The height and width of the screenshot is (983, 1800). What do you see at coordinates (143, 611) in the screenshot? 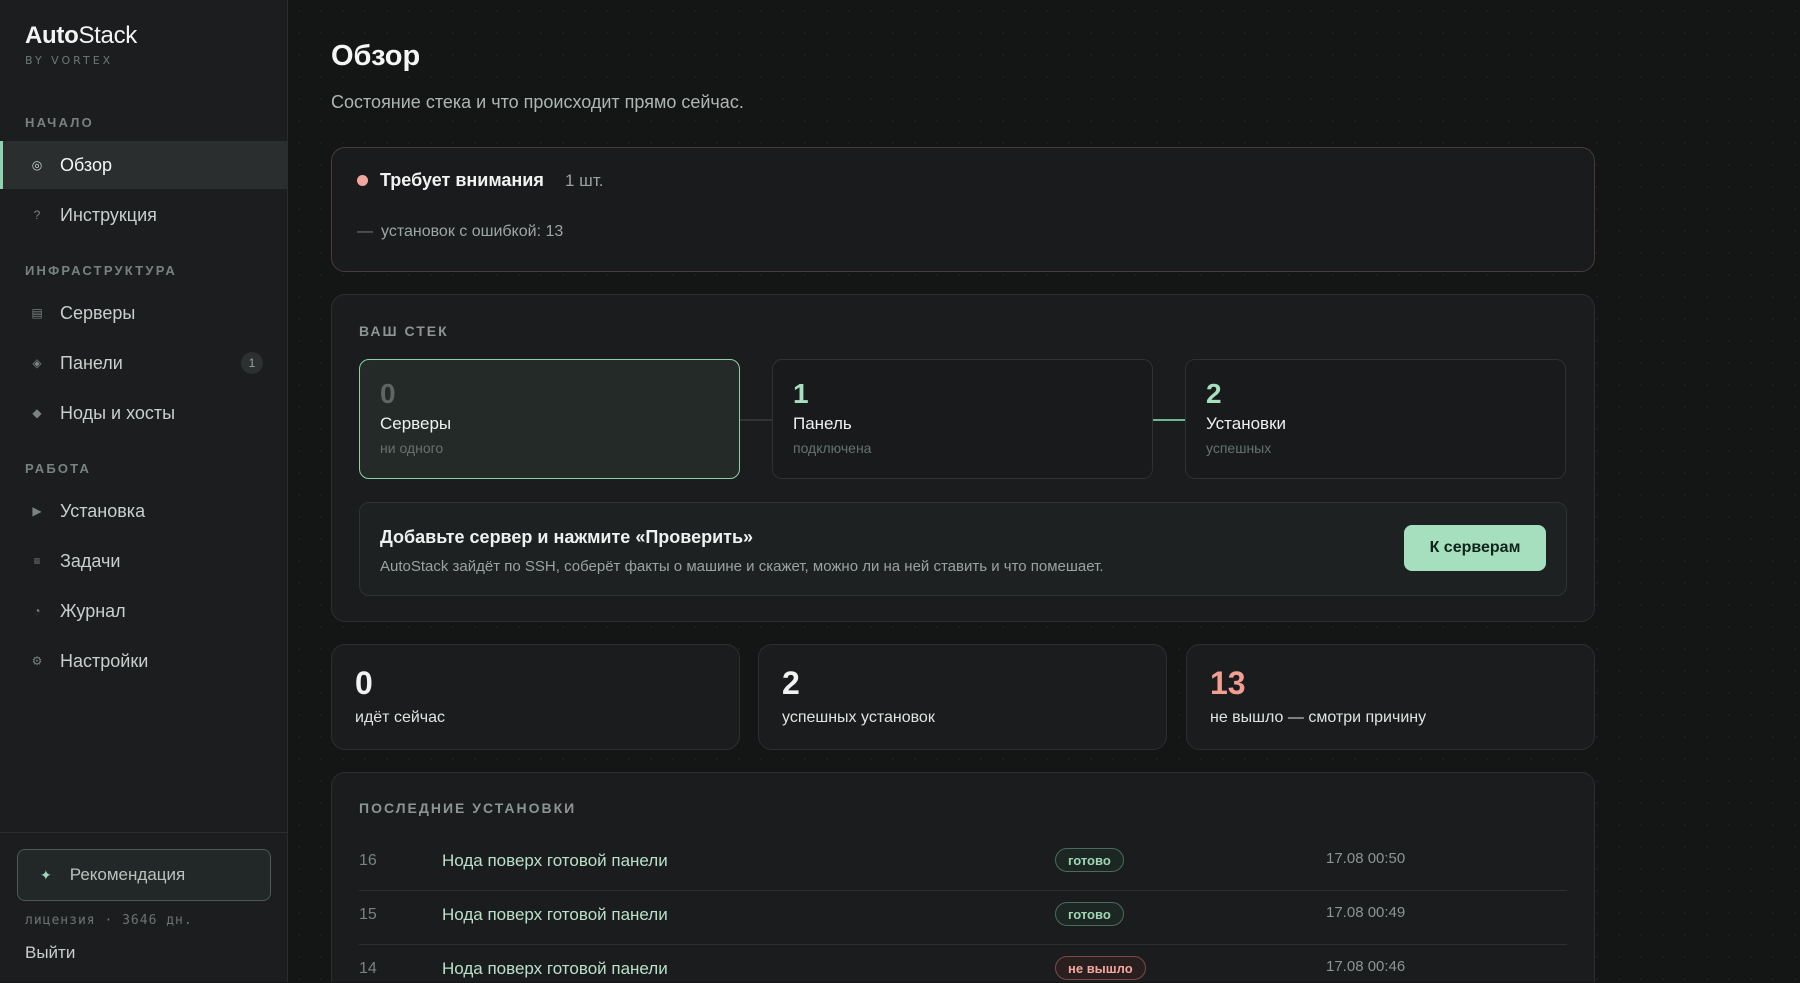
I see `sidebar-item-log: ◔ Журнал` at bounding box center [143, 611].